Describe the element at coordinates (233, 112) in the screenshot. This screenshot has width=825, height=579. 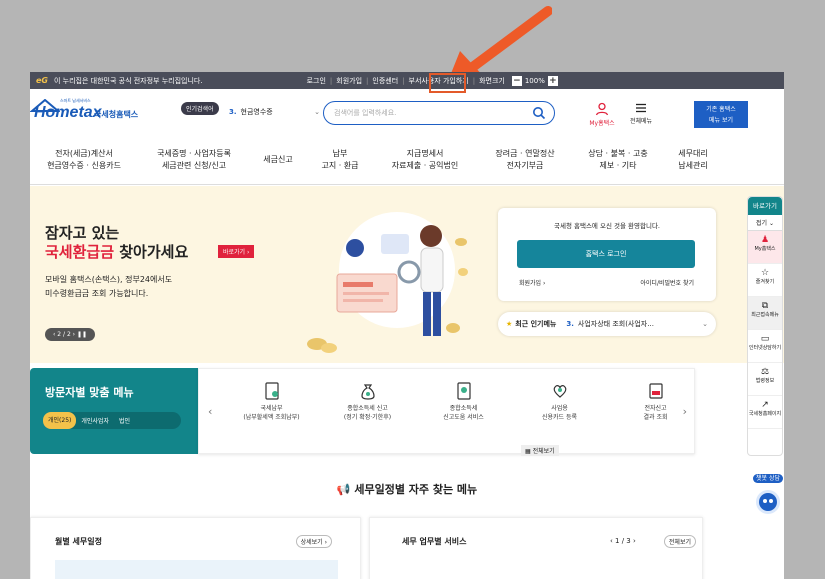
I see `popular-rank: 3.` at that location.